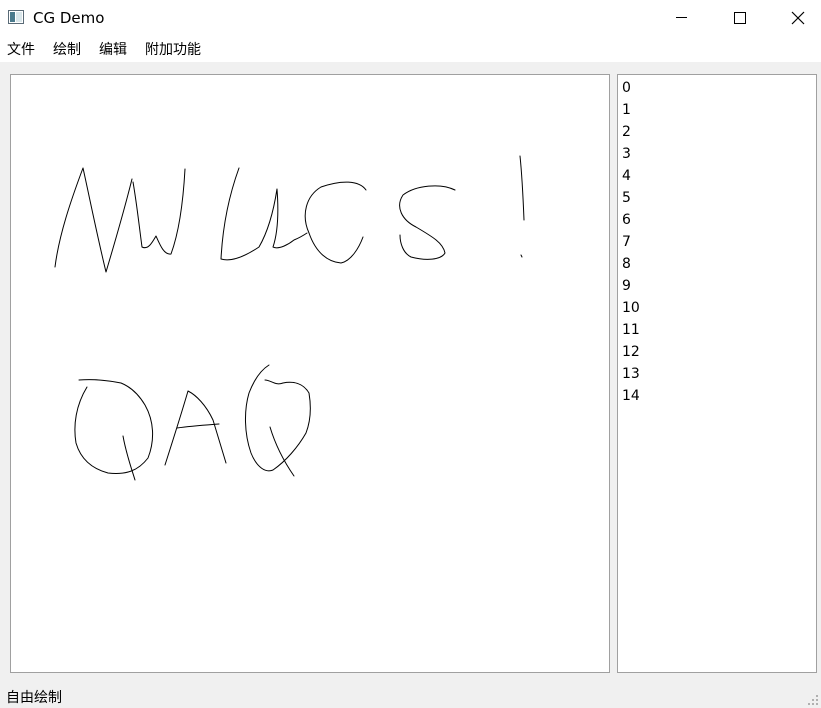  Describe the element at coordinates (712, 88) in the screenshot. I see `list-item: 0` at that location.